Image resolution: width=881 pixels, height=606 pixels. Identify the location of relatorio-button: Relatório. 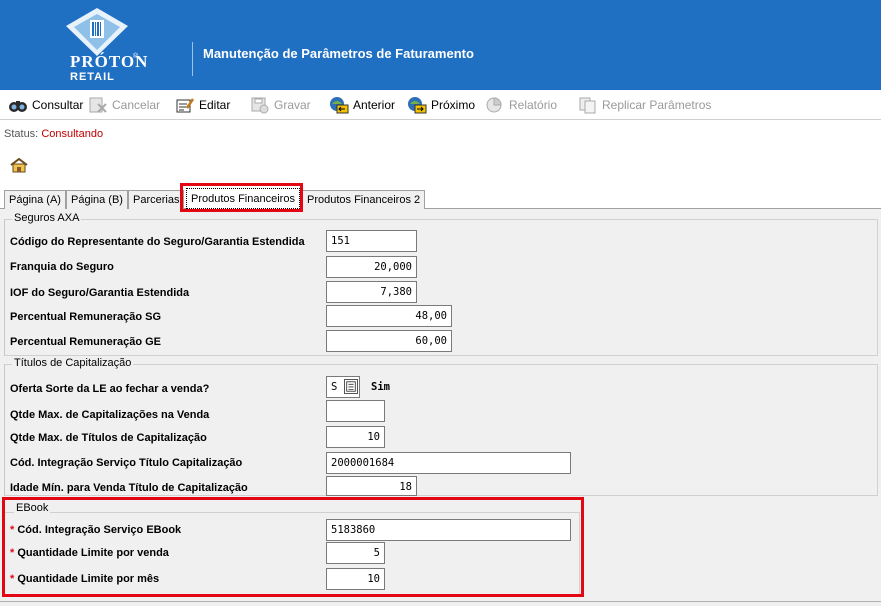
(521, 105).